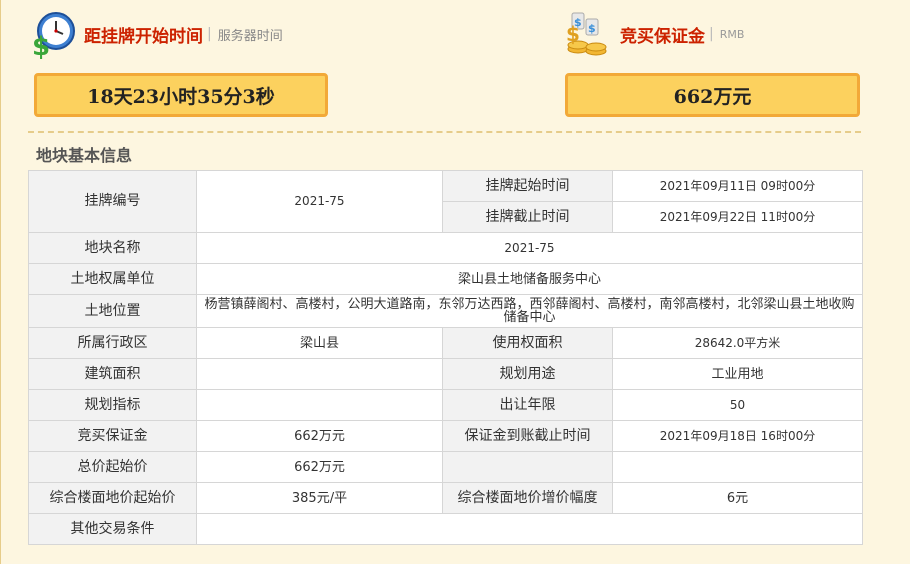 The height and width of the screenshot is (564, 910). I want to click on district-label: 所属行政区, so click(112, 343).